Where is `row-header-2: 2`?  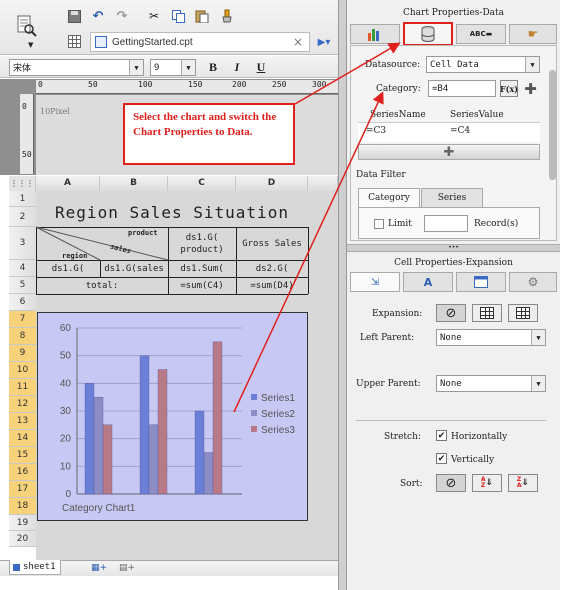
row-header-2: 2 is located at coordinates (22, 217).